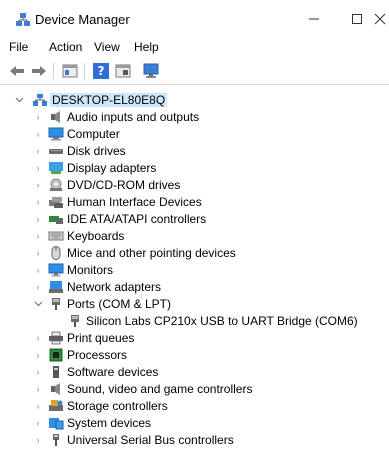  What do you see at coordinates (194, 184) in the screenshot?
I see `tree-item-dvd: › DVD/CD-ROM drives` at bounding box center [194, 184].